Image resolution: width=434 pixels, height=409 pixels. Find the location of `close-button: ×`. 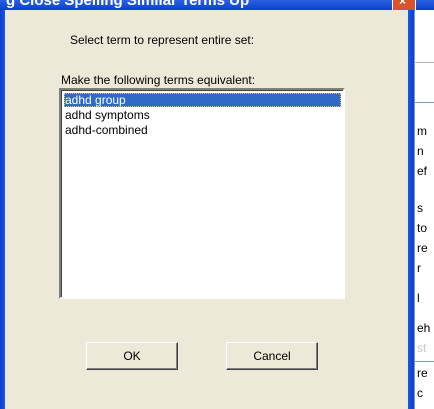

close-button: × is located at coordinates (404, 5).